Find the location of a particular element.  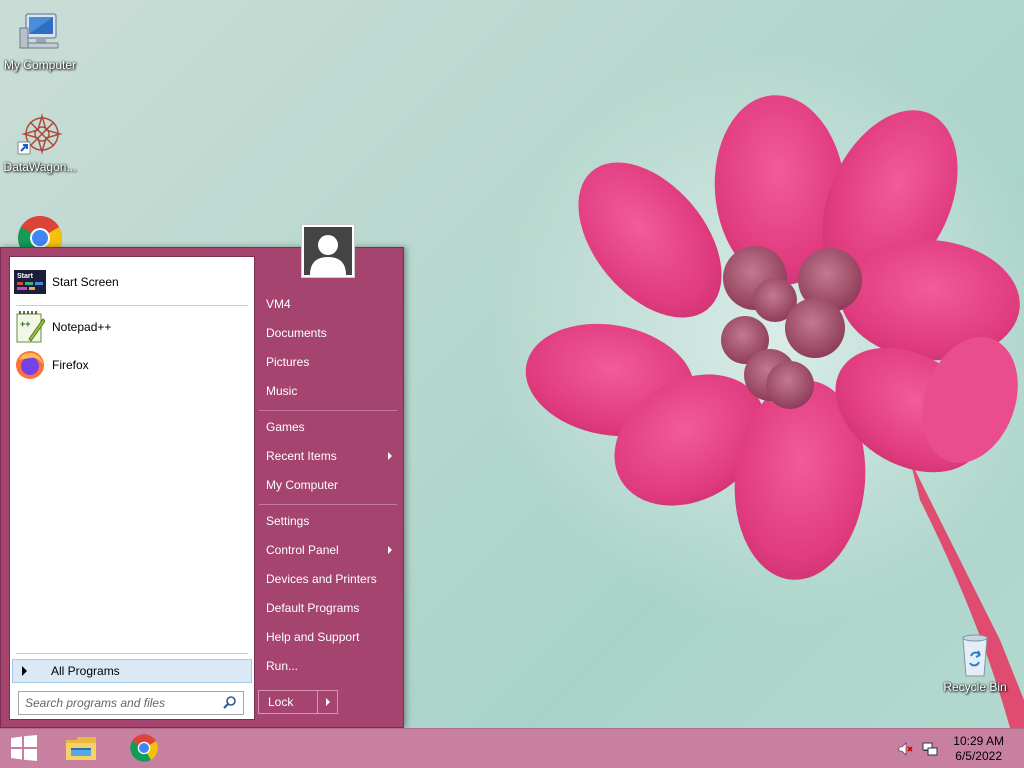

start-screen-icon: Start is located at coordinates (30, 282).